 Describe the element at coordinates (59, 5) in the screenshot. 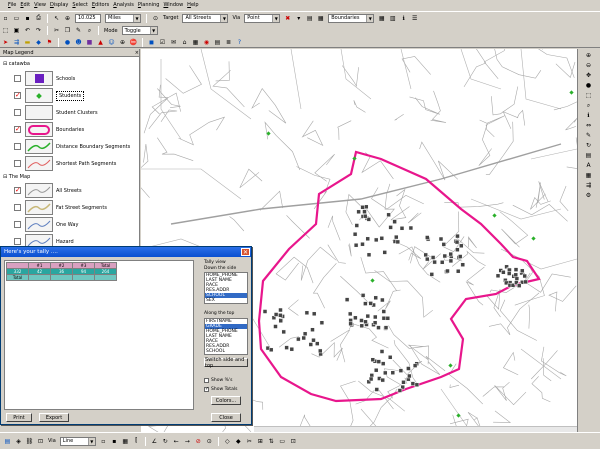

I see `menu-display: Display` at that location.